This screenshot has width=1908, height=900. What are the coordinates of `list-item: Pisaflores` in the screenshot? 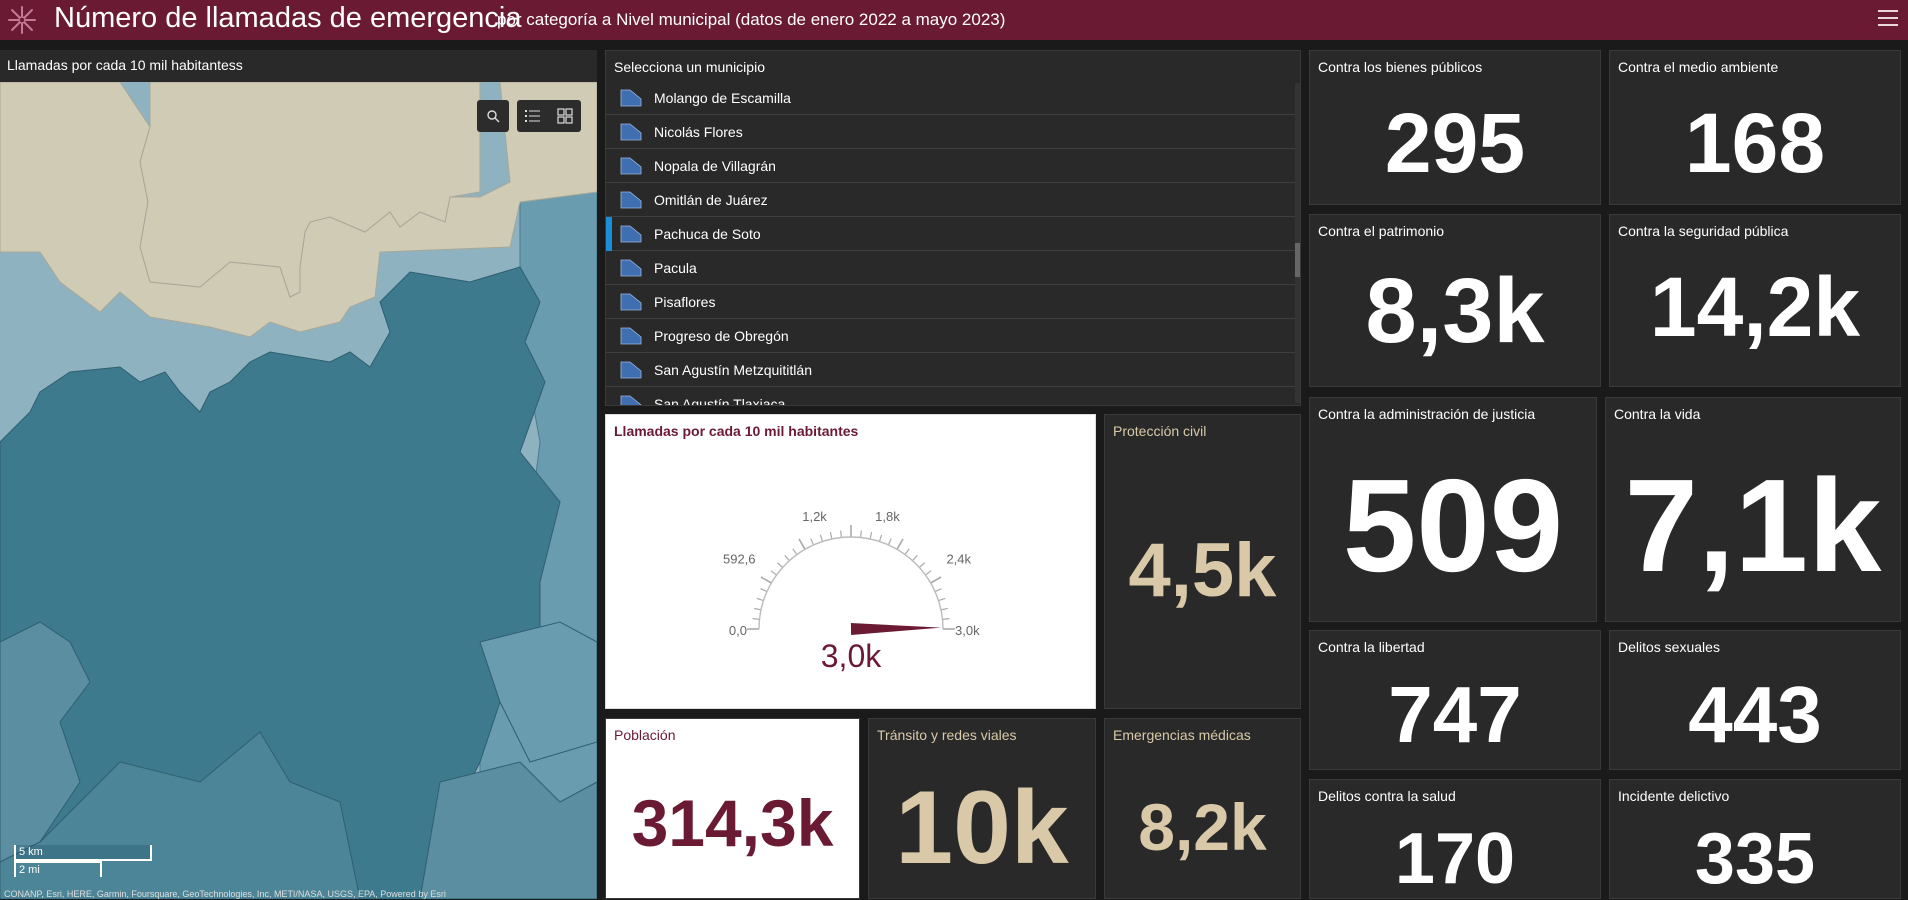 It's located at (951, 302).